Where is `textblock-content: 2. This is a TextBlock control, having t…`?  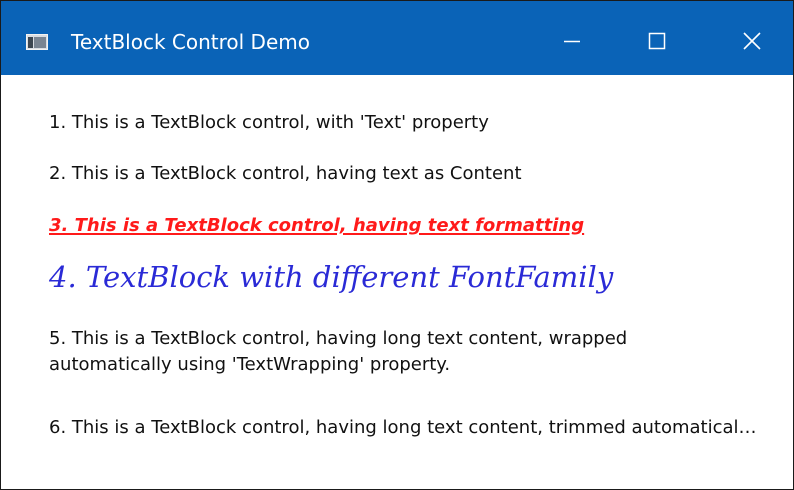
textblock-content: 2. This is a TextBlock control, having t… is located at coordinates (285, 173).